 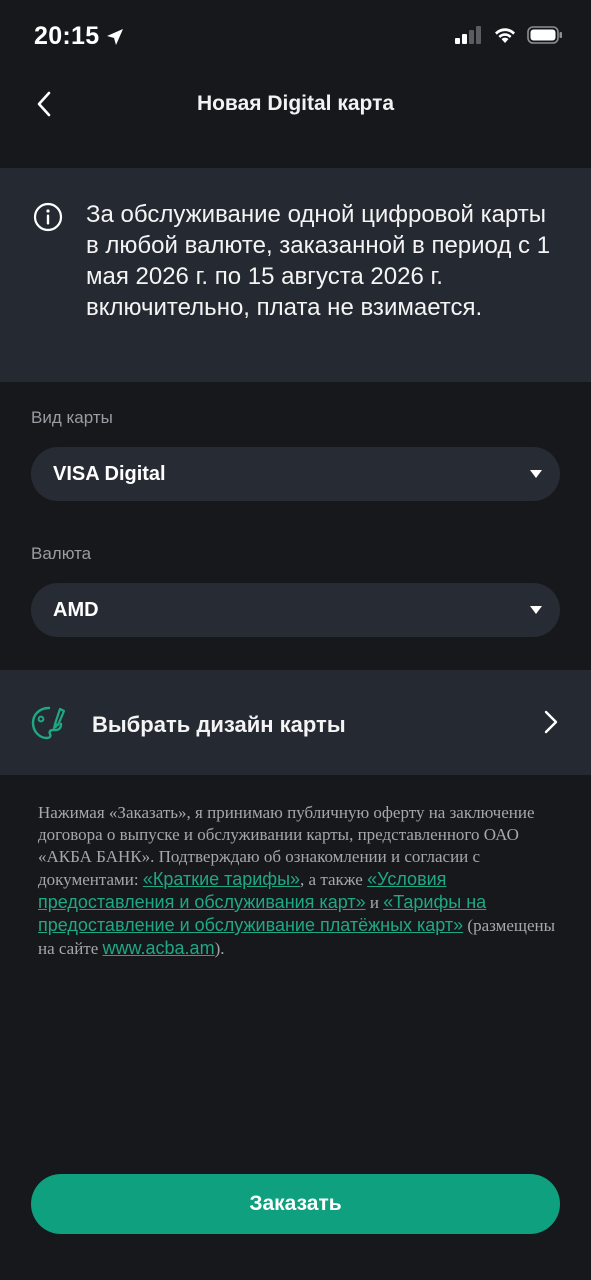 I want to click on currency-label: Валюта, so click(x=61, y=553).